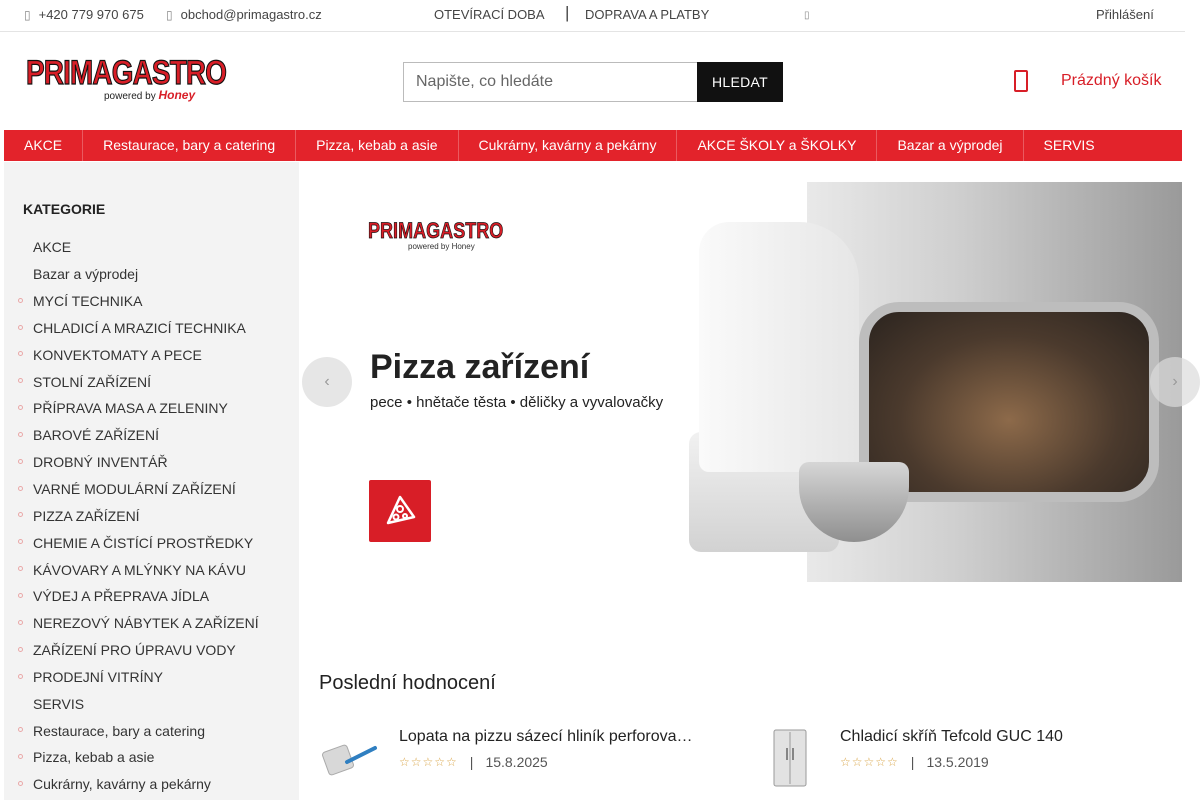 Image resolution: width=1200 pixels, height=800 pixels. What do you see at coordinates (130, 408) in the screenshot?
I see `sidebar-item-label: PŘÍPRAVA MASA A ZELENINY` at bounding box center [130, 408].